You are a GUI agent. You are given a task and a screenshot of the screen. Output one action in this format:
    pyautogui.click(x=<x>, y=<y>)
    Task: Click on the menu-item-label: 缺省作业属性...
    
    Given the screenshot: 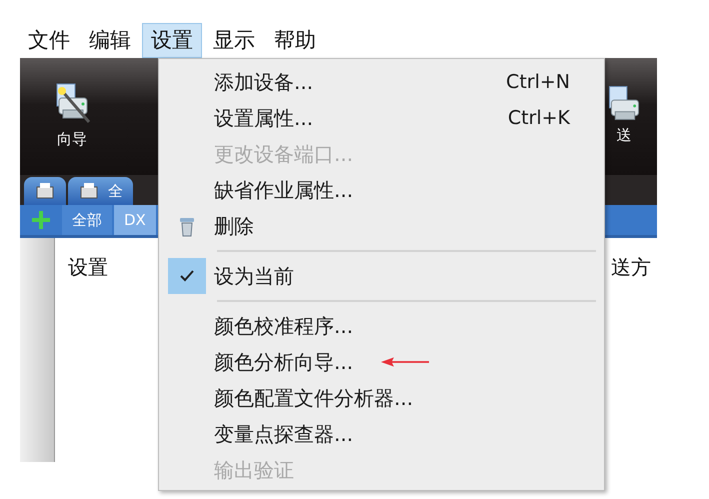 What is the action you would take?
    pyautogui.click(x=284, y=190)
    